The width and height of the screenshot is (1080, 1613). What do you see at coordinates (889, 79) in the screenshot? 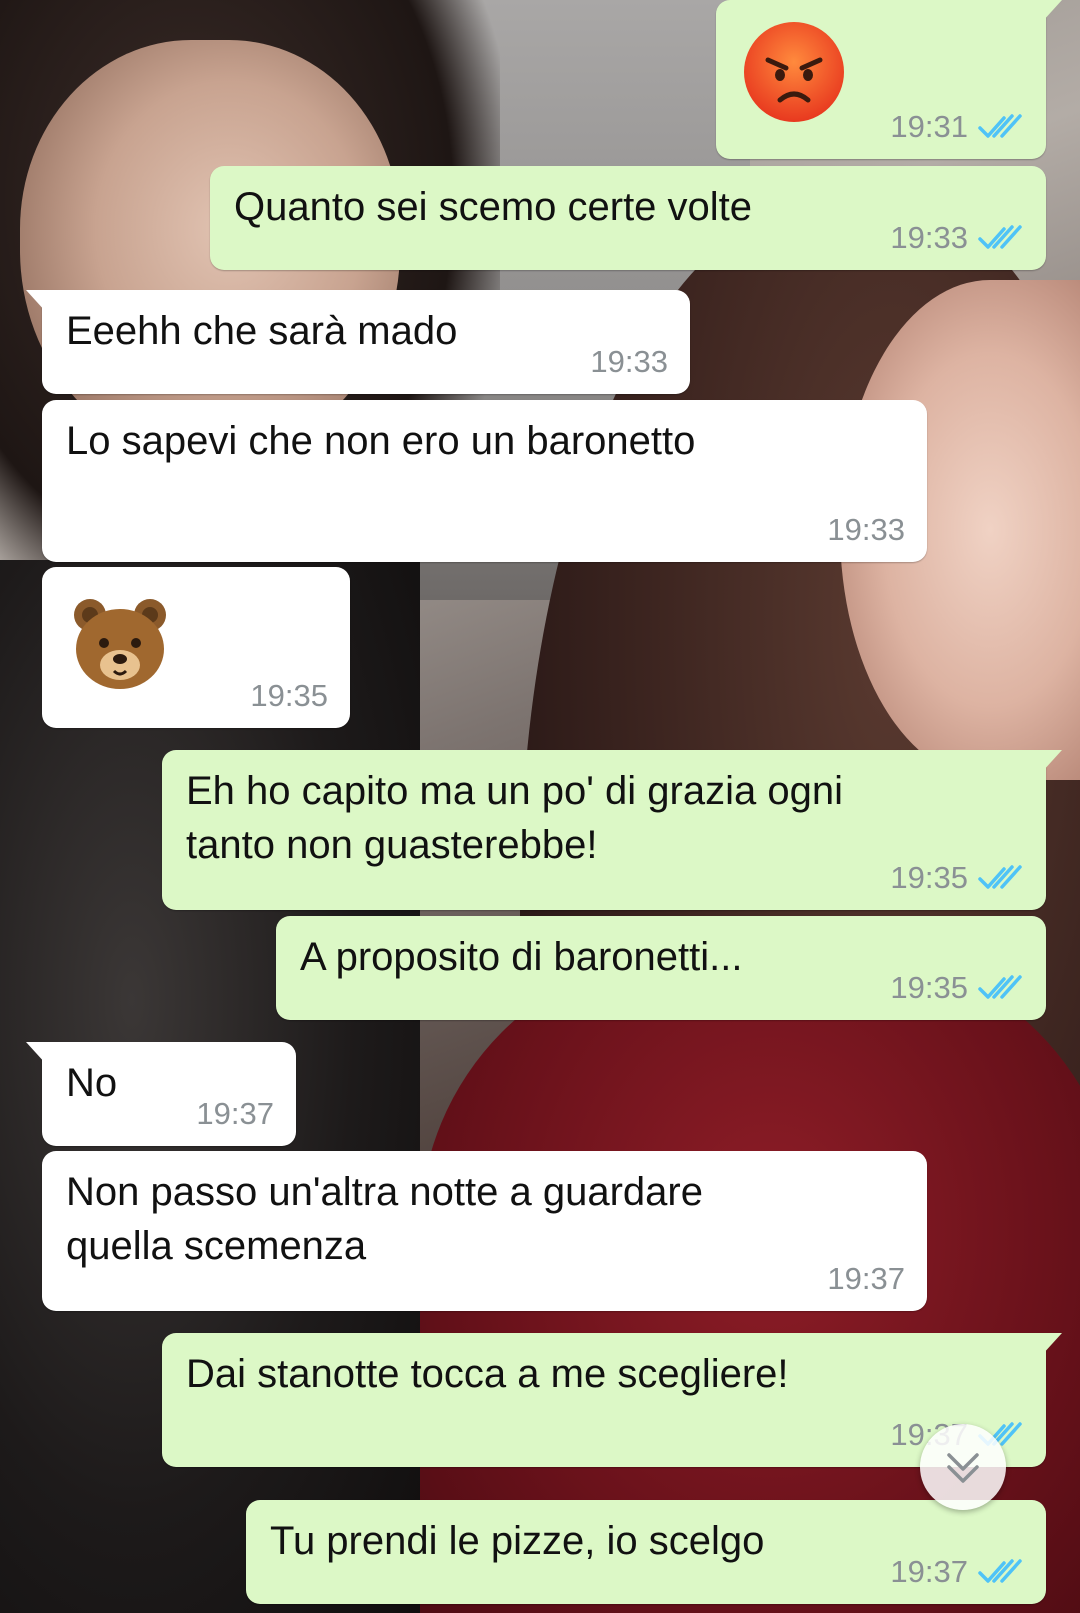
I see `message-bubble-outgoing: 19:31` at bounding box center [889, 79].